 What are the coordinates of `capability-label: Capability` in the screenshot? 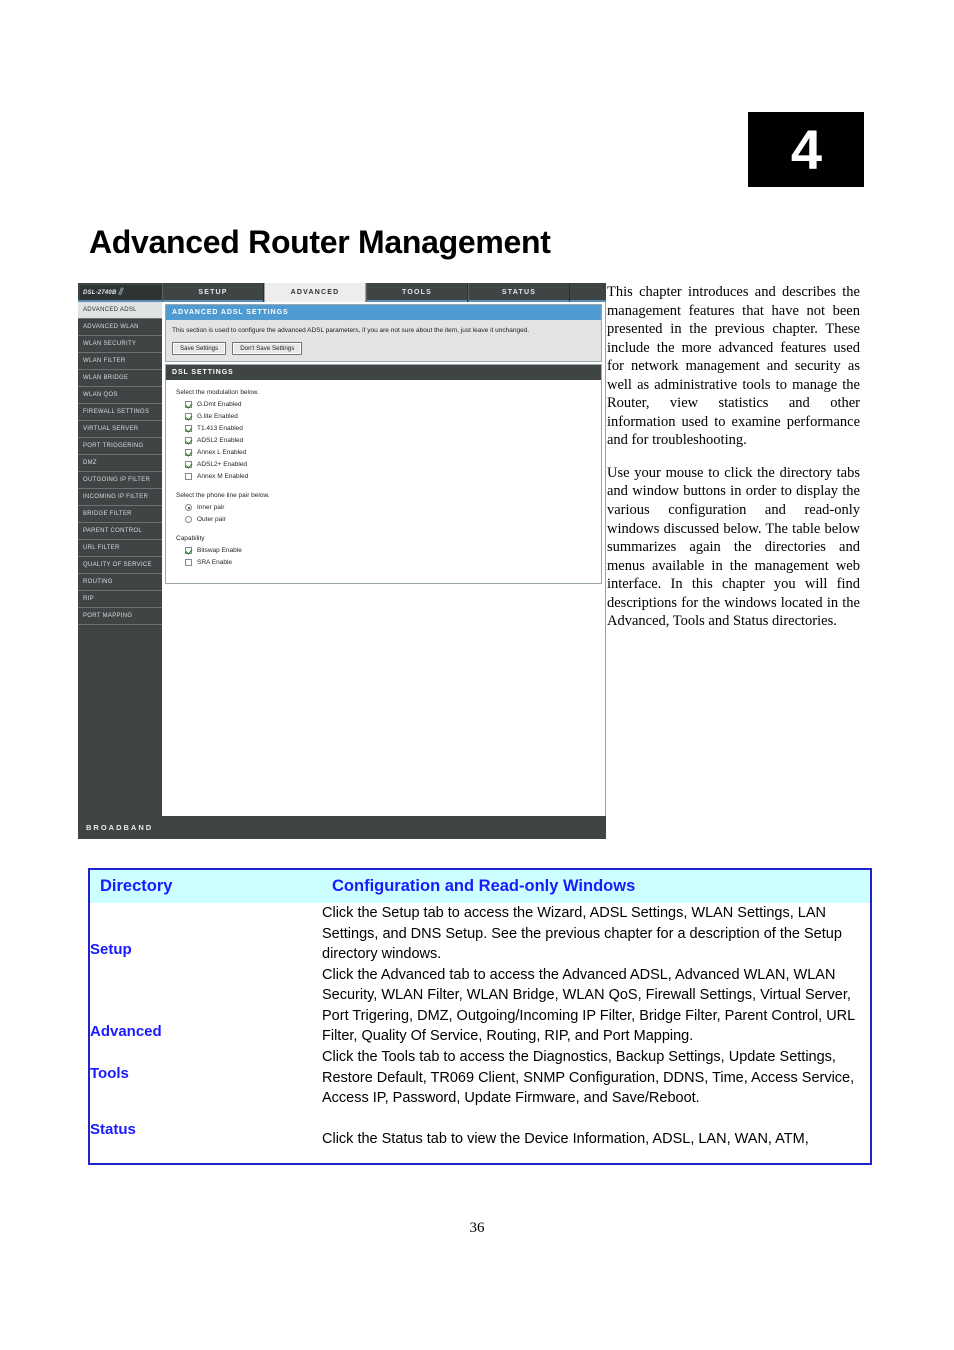 It's located at (190, 539).